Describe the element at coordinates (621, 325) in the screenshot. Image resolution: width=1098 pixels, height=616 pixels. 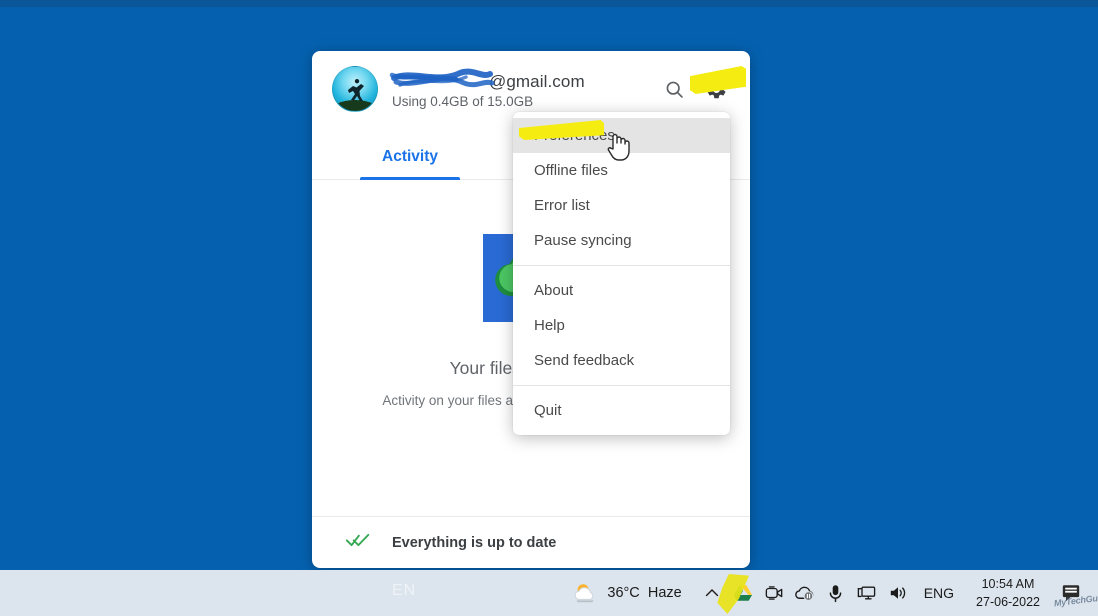
I see `menu-item-help: Help` at that location.